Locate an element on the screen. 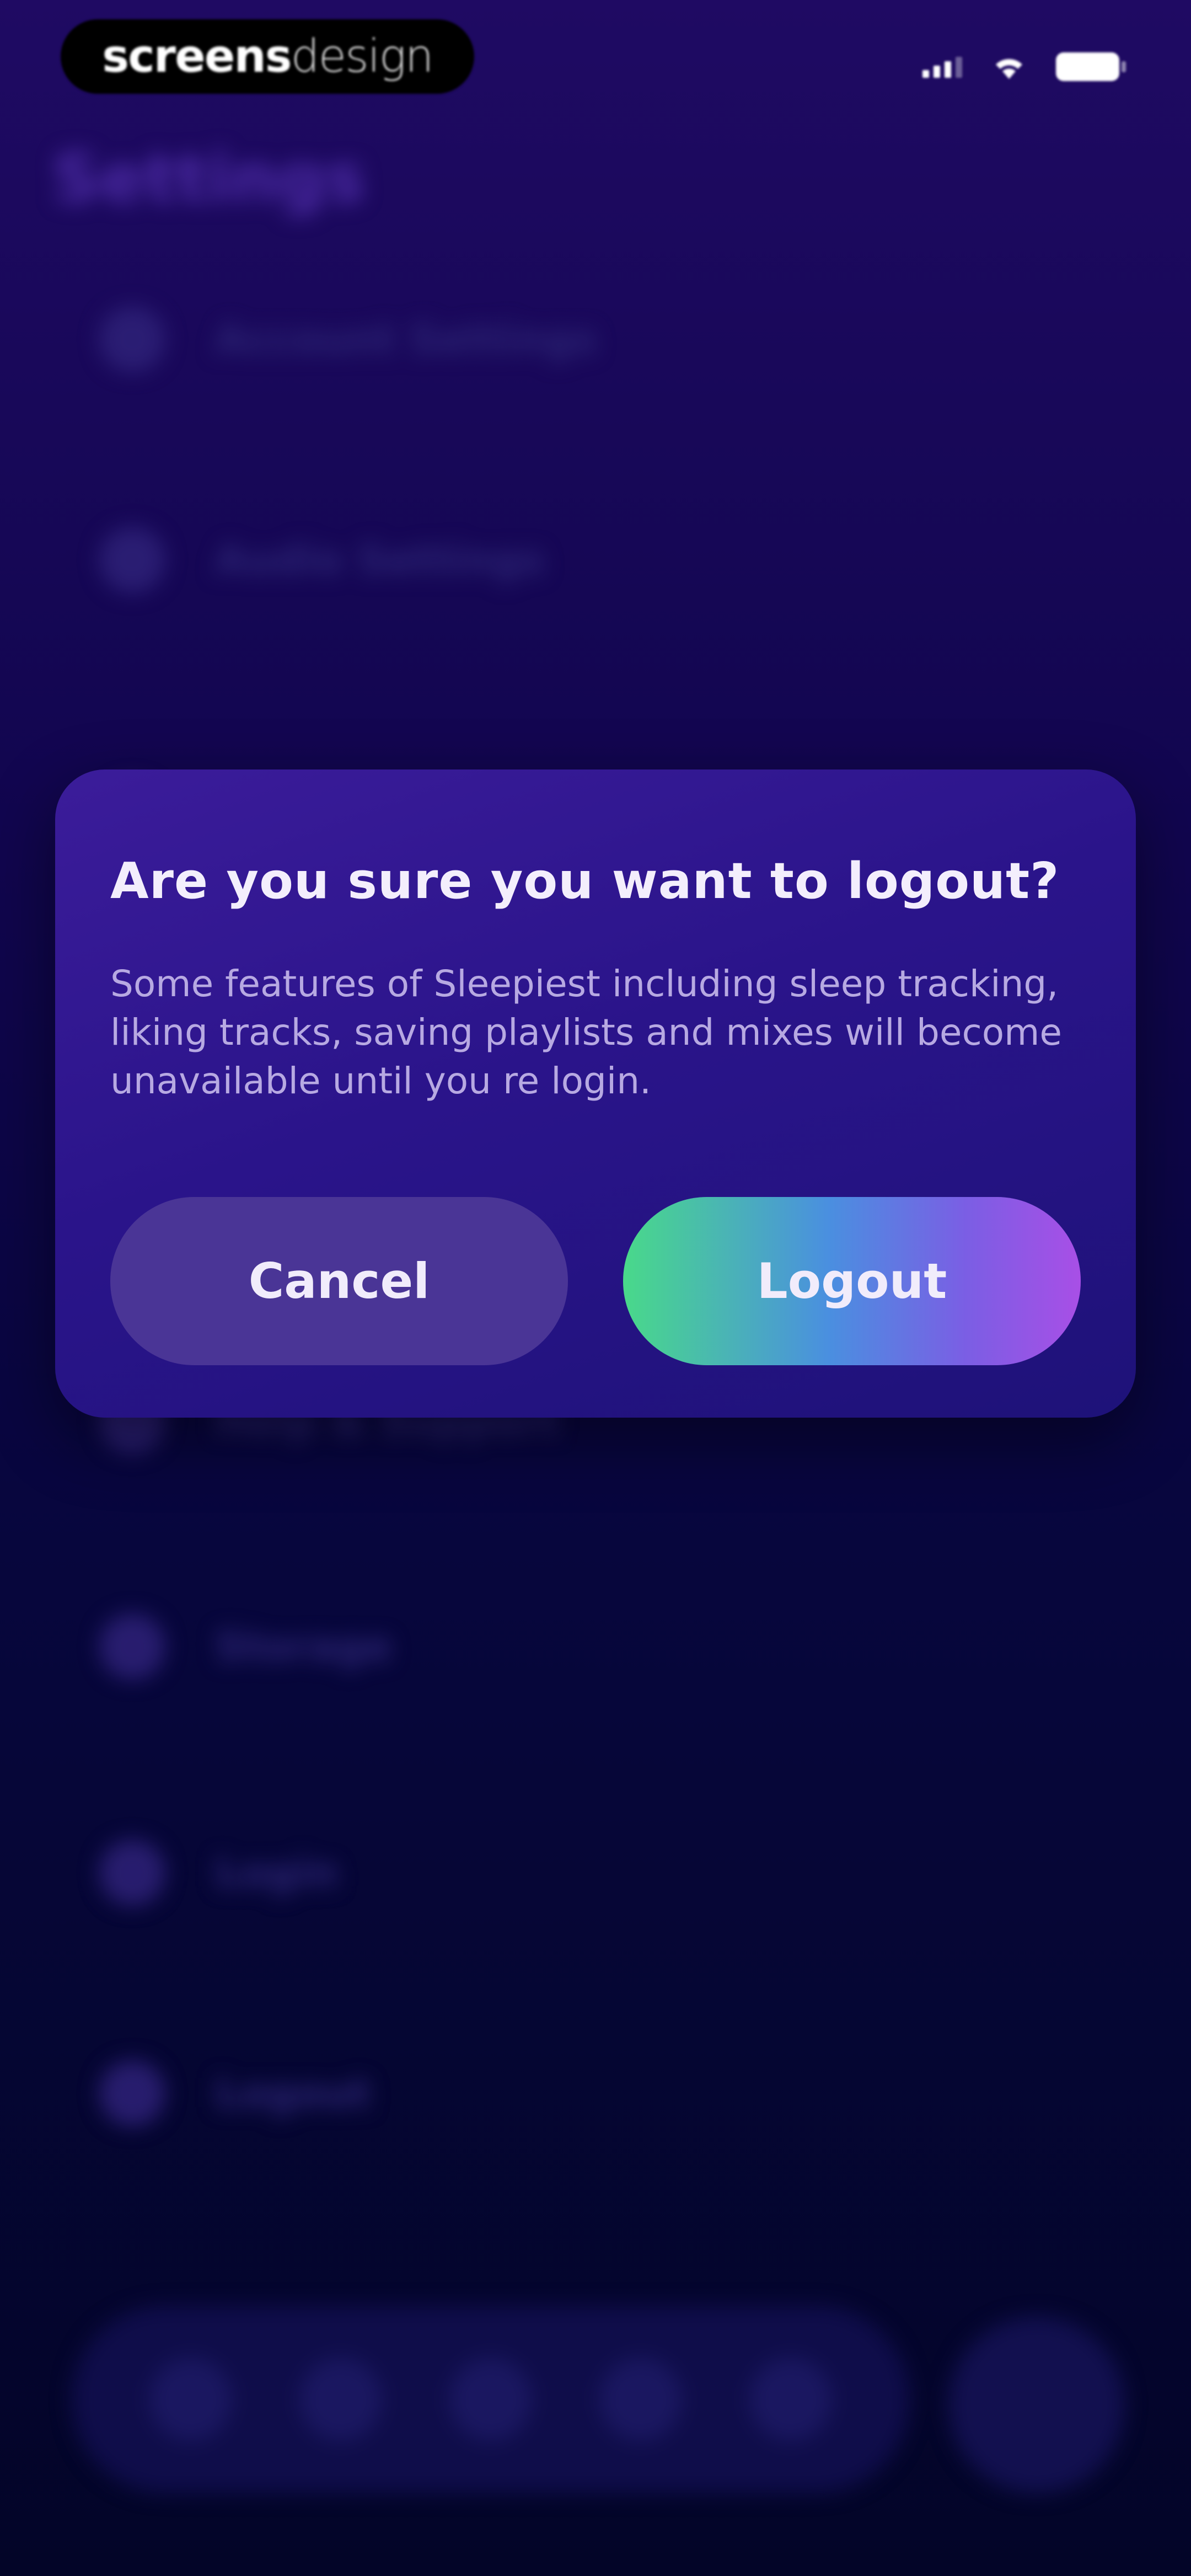  brand-watermark: screensdesign is located at coordinates (267, 56).